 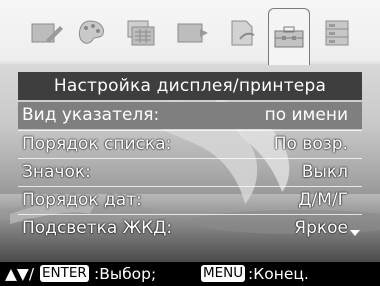 What do you see at coordinates (125, 274) in the screenshot?
I see `enter-action-text: :Выбор;` at bounding box center [125, 274].